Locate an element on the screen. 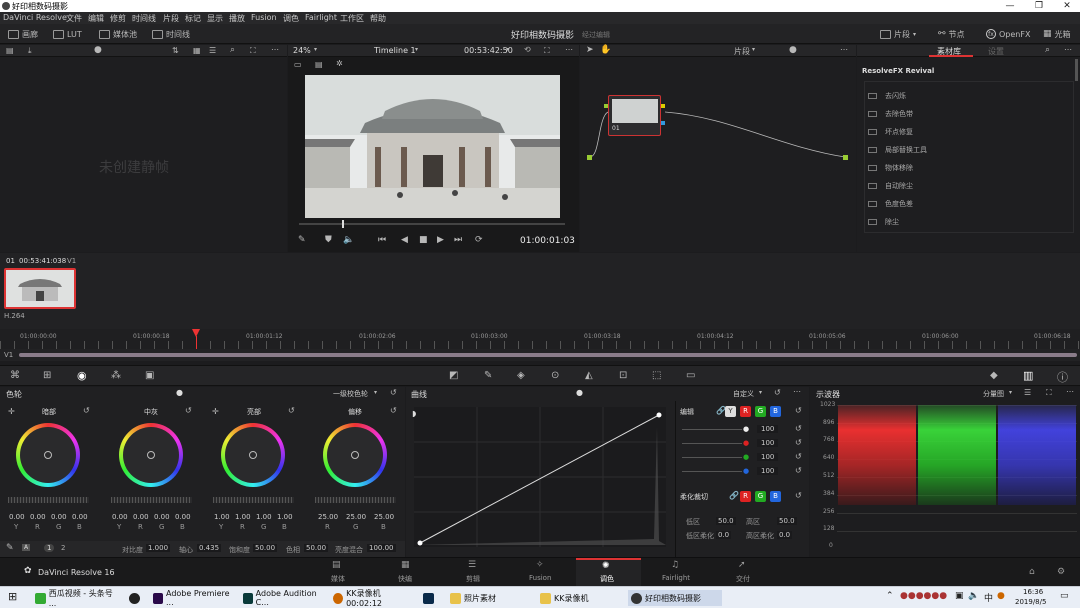 The height and width of the screenshot is (608, 1080). scrubber-bar is located at coordinates (432, 224).